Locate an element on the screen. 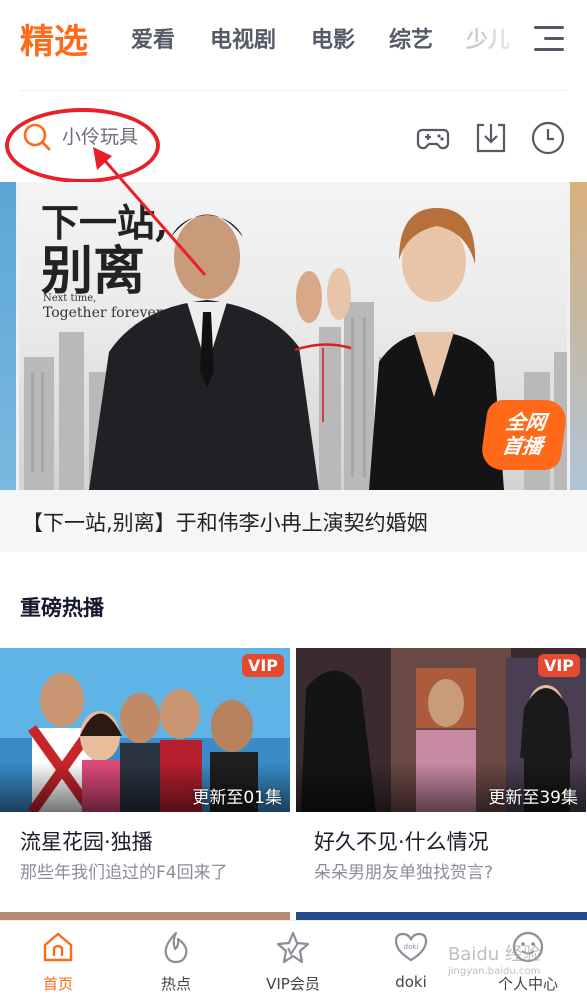  poster-subtitle-line1: Next time, is located at coordinates (70, 298).